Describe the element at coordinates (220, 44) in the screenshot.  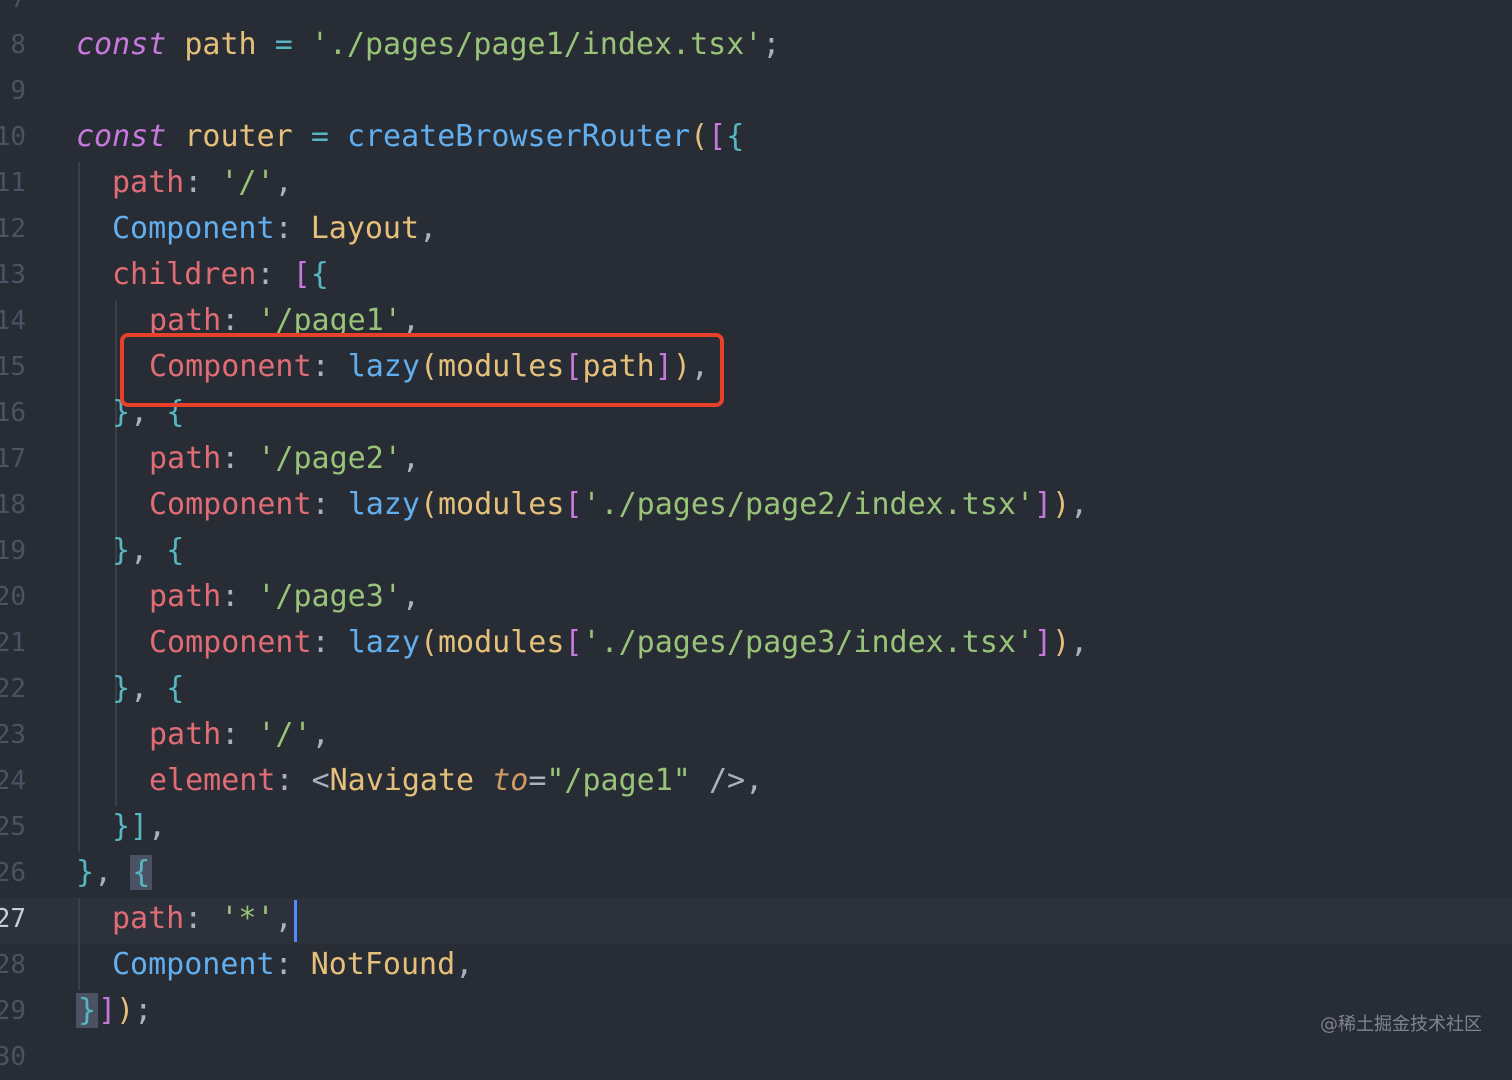
I see `identifier: path` at that location.